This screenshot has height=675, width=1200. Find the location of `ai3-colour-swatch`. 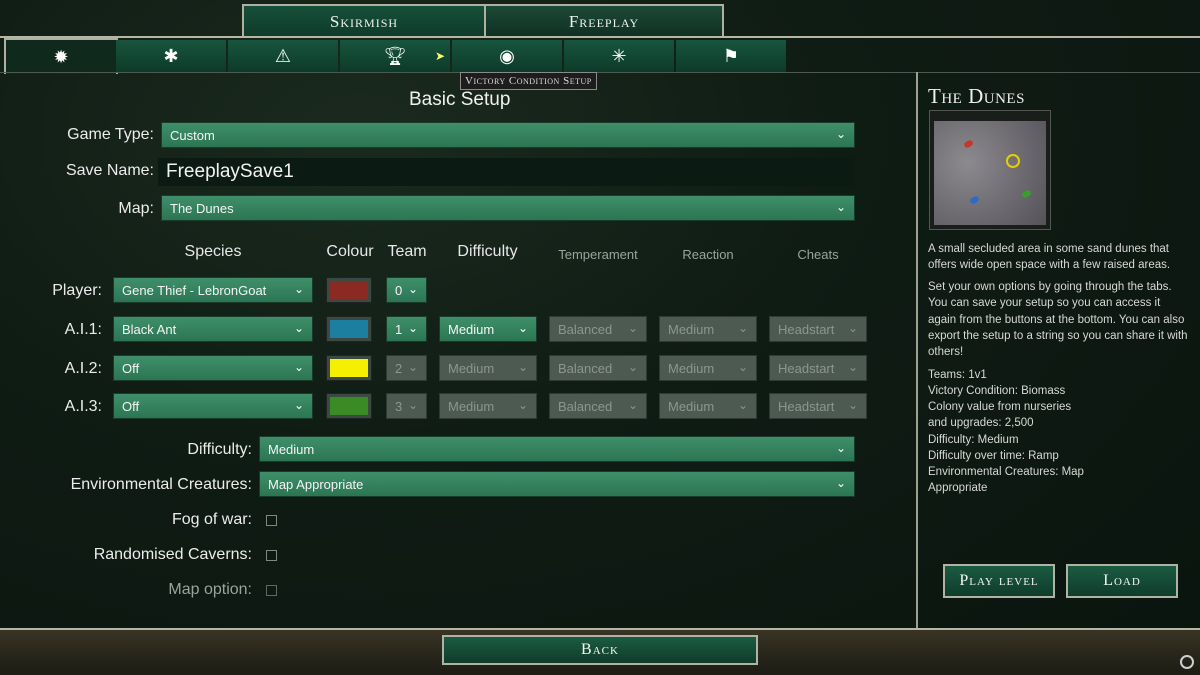

ai3-colour-swatch is located at coordinates (349, 406).